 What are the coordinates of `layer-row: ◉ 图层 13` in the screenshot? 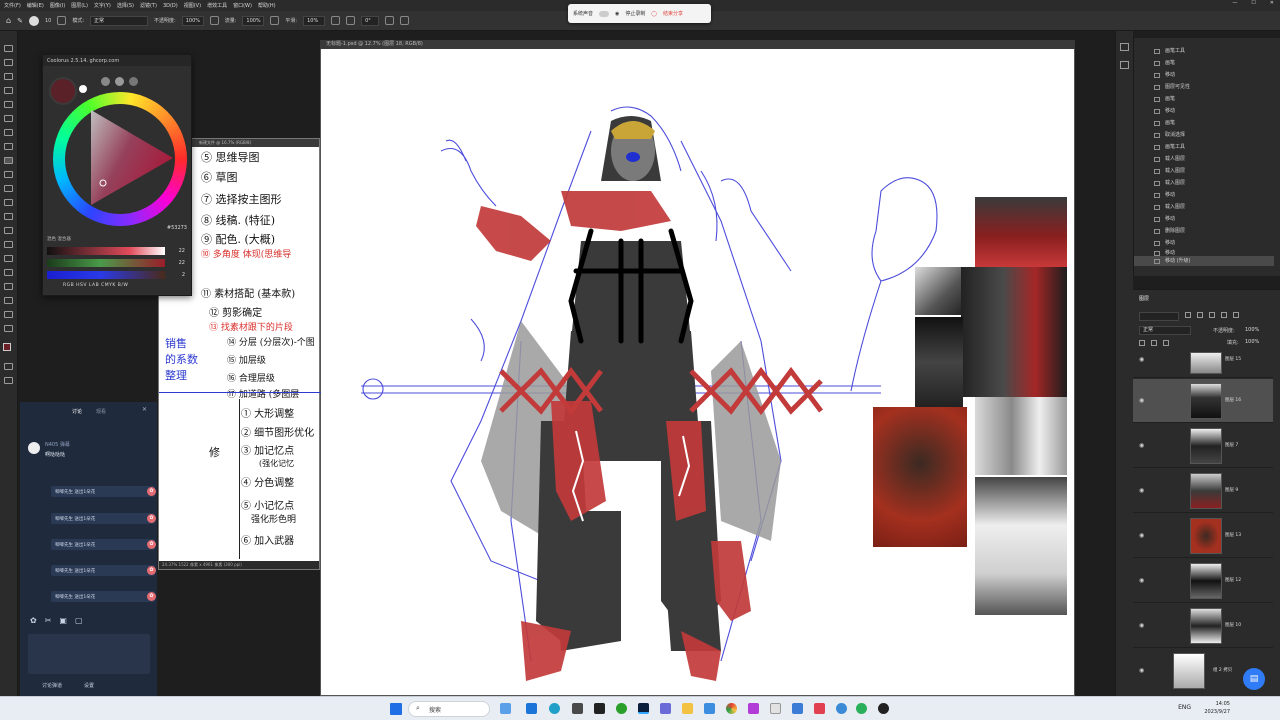 It's located at (1203, 536).